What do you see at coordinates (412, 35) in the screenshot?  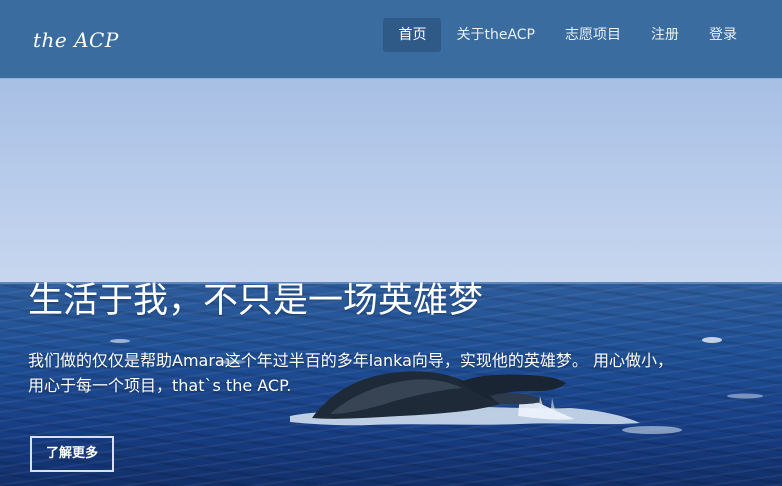 I see `nav-item-home: 首页` at bounding box center [412, 35].